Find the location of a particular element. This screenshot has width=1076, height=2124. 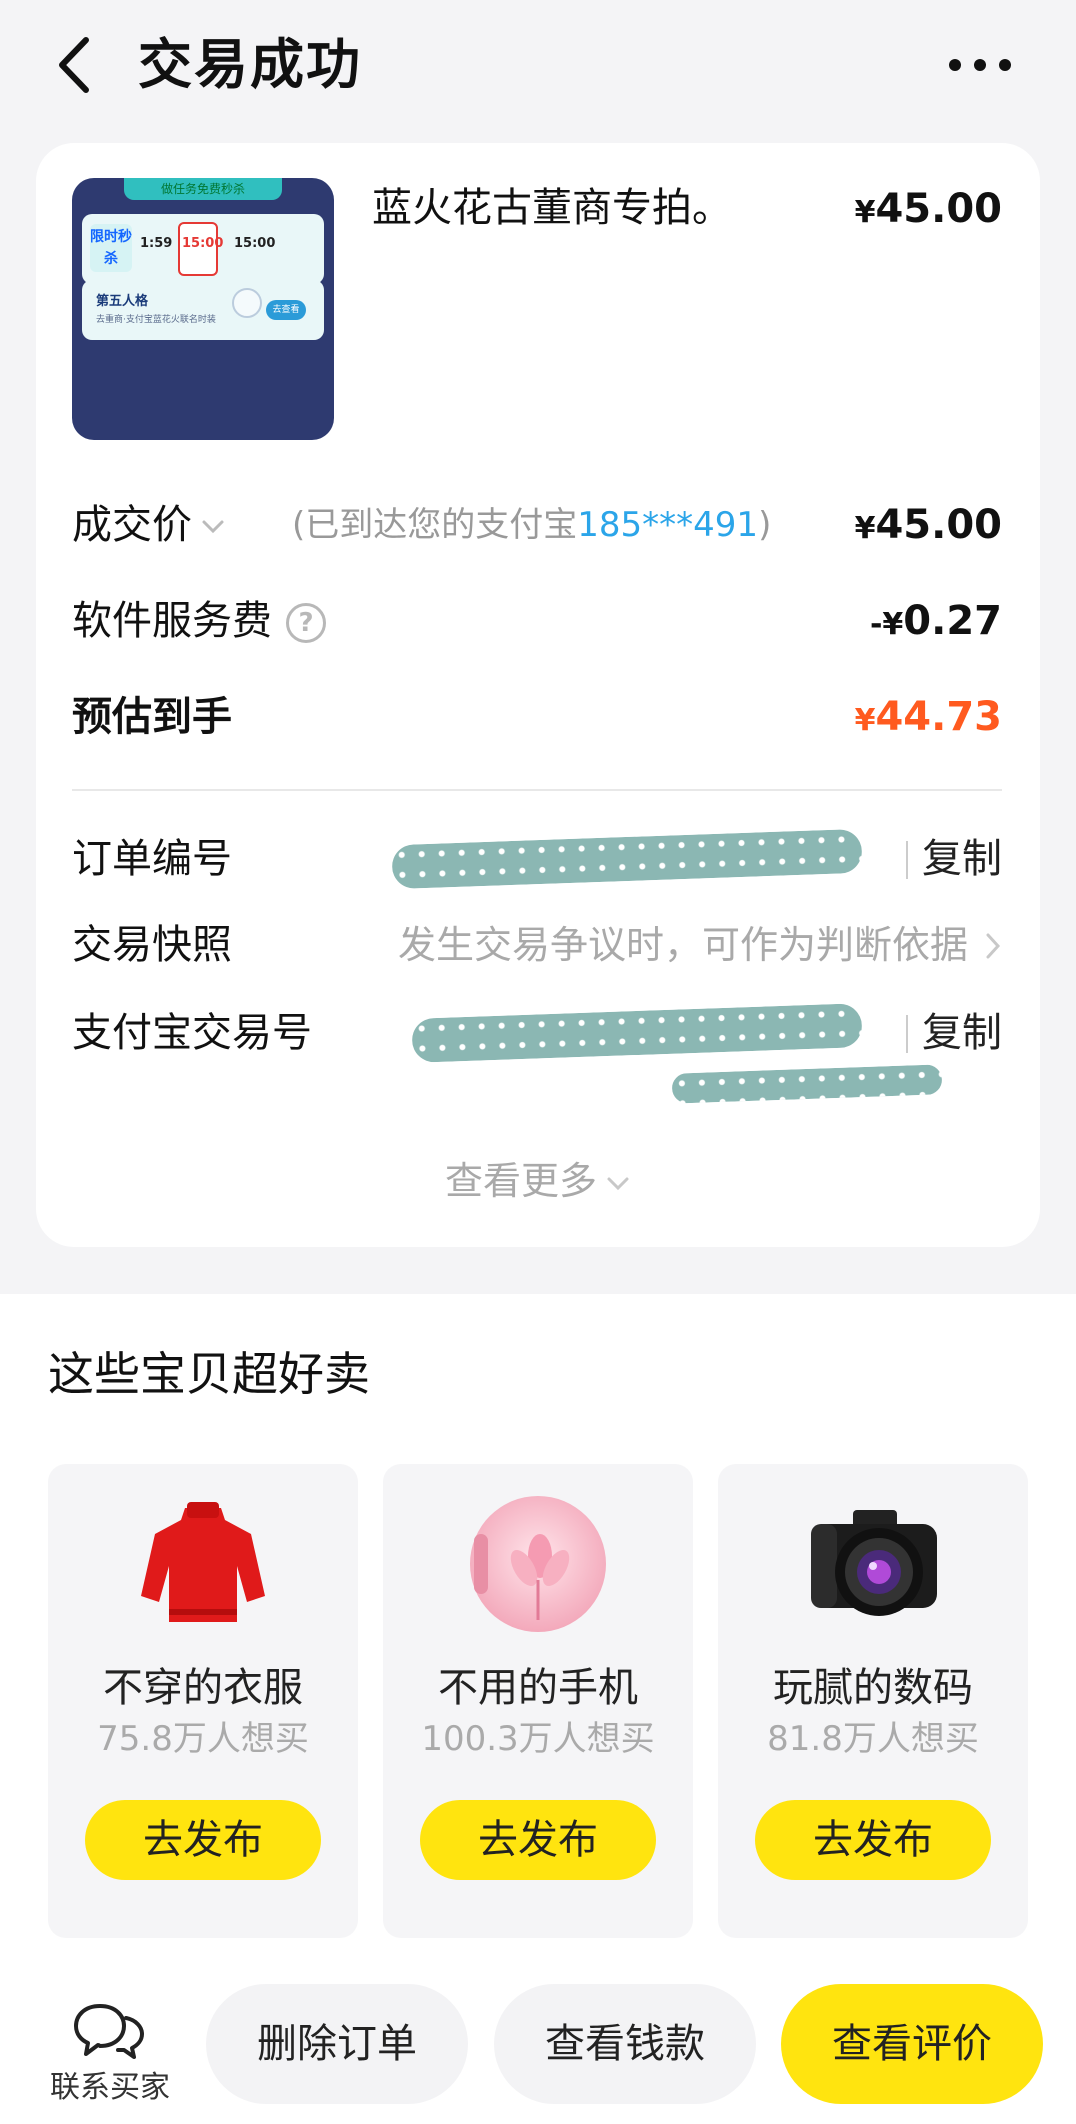

thumbnail-banner: 做任务免费秒杀 is located at coordinates (203, 189).